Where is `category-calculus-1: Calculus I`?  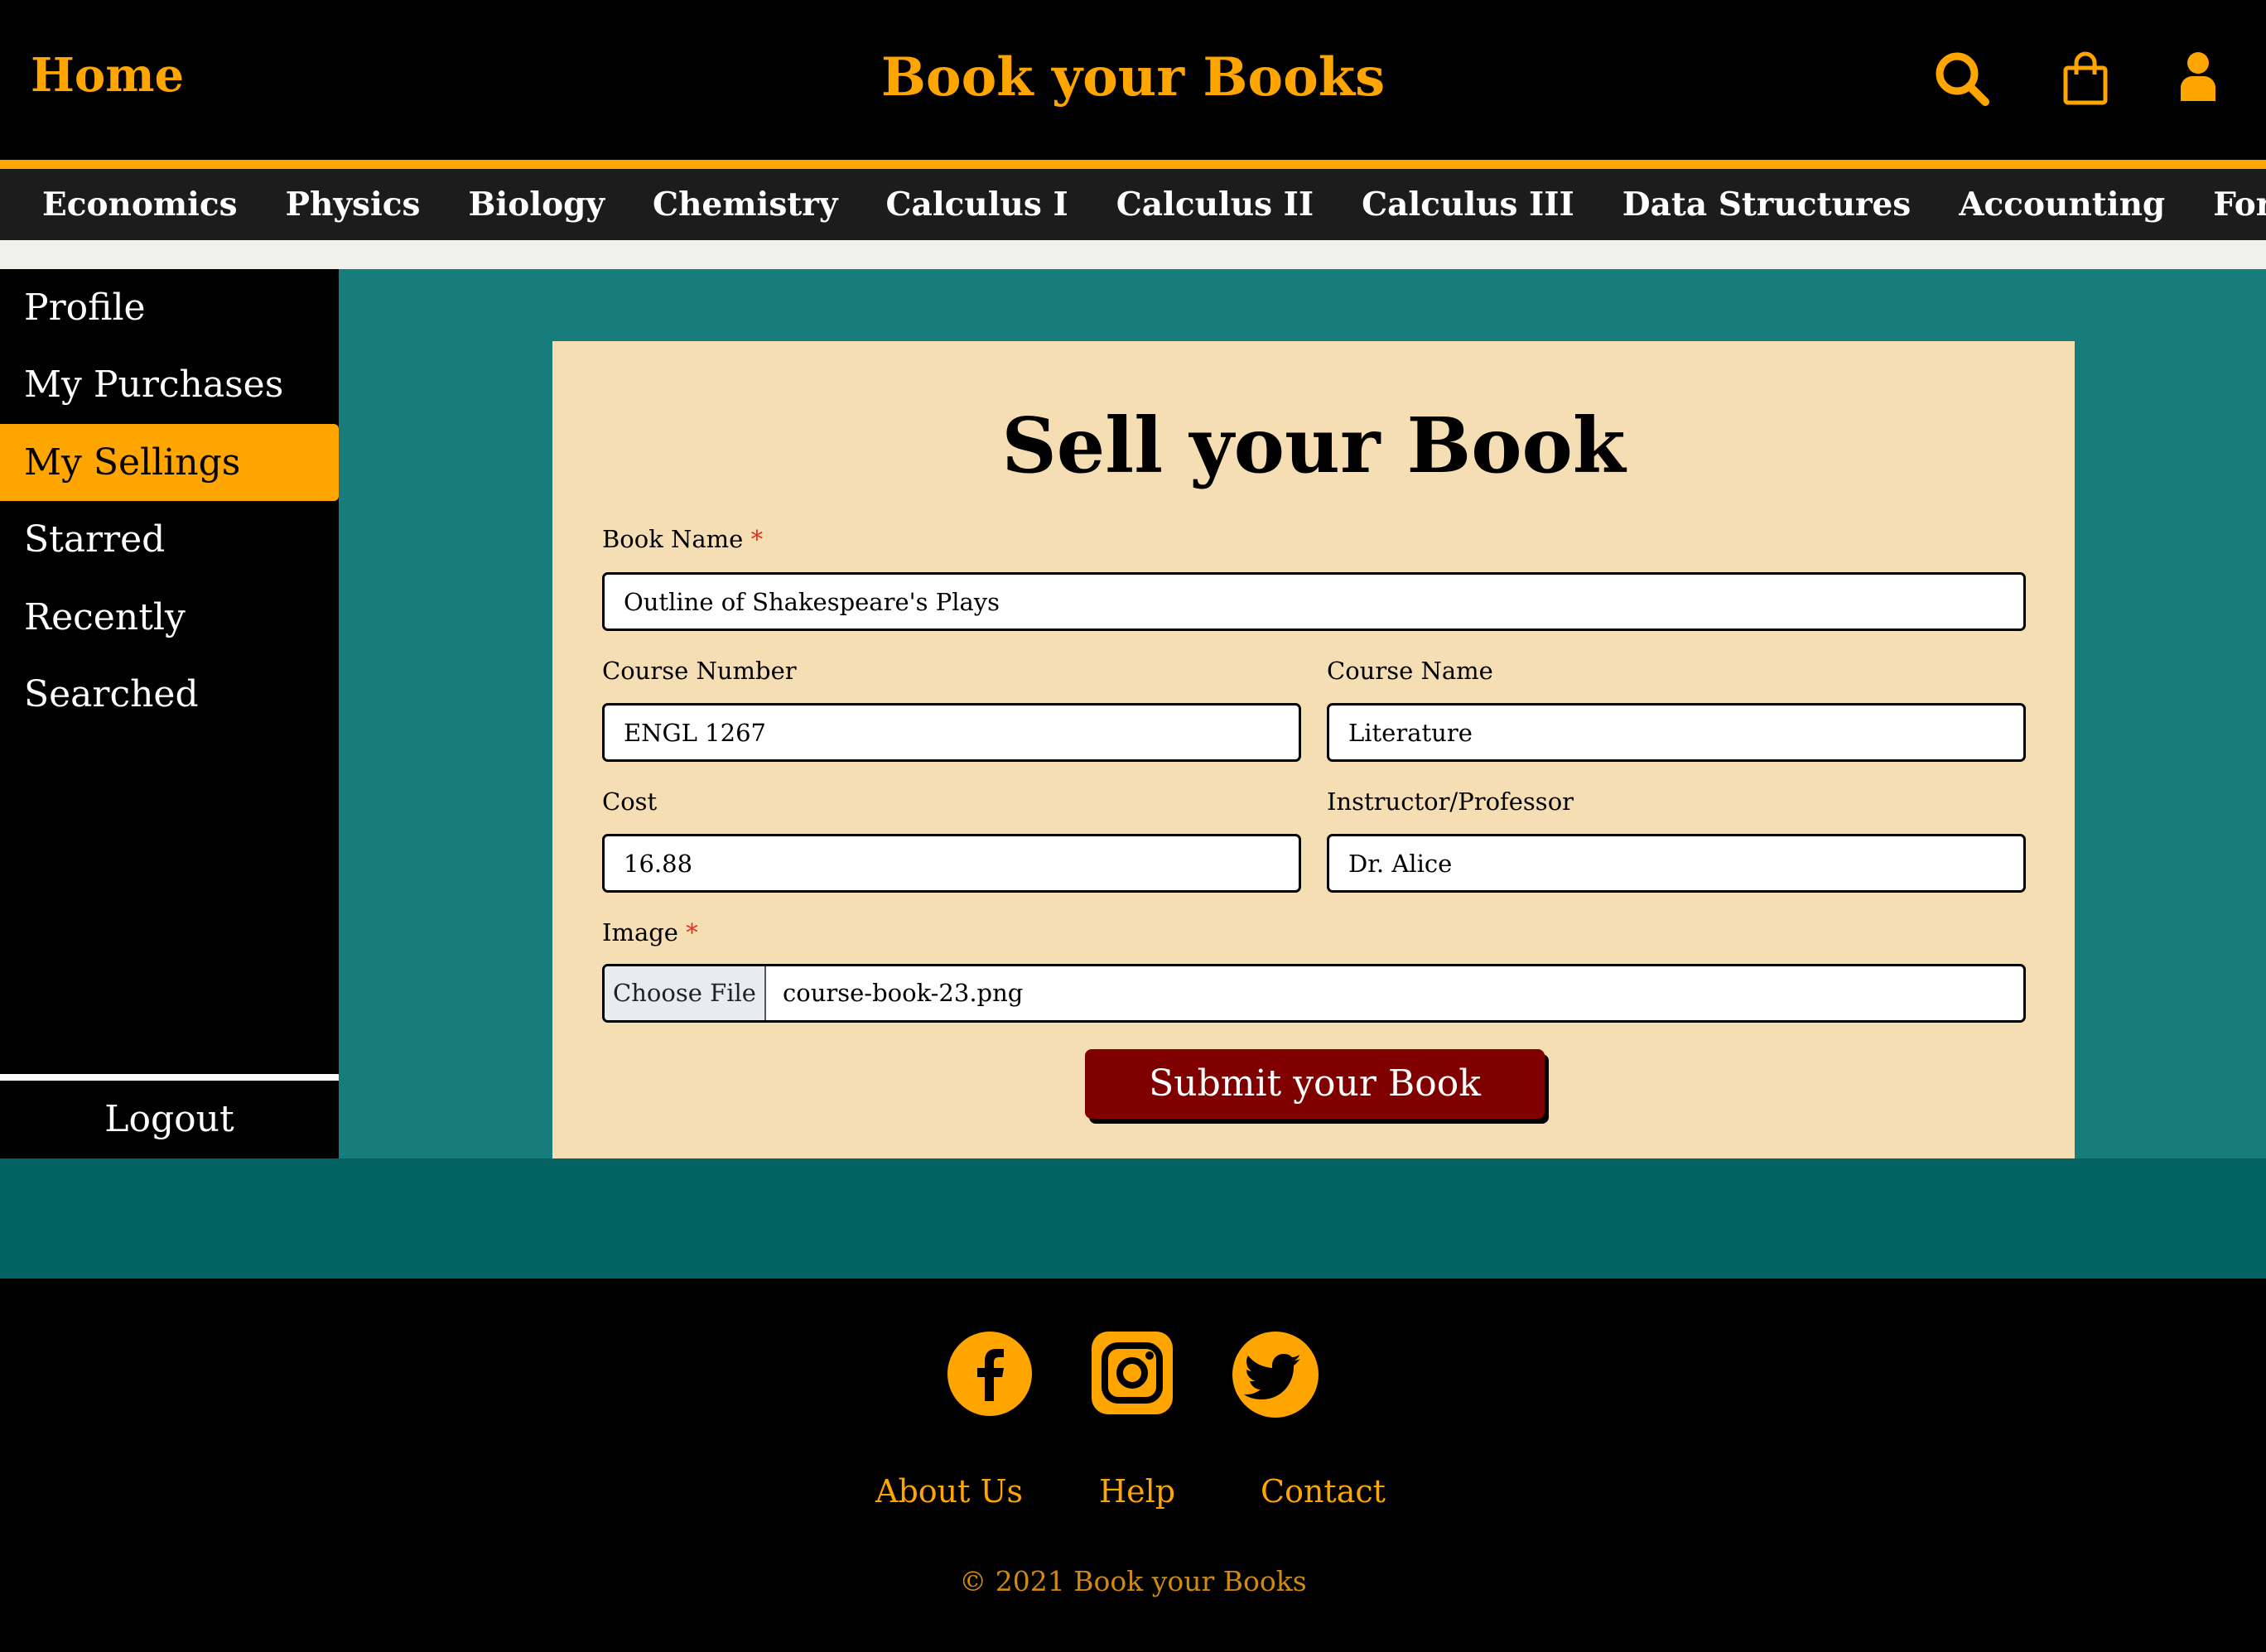
category-calculus-1: Calculus I is located at coordinates (977, 204).